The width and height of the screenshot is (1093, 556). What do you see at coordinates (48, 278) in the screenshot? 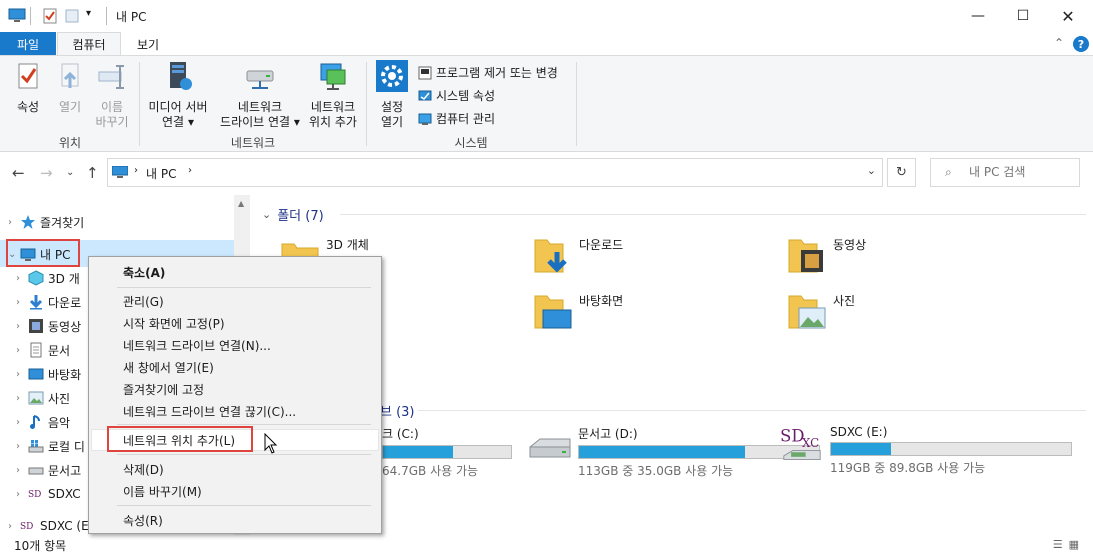
I see `nav-item-3d-objects: › 3D 개` at bounding box center [48, 278].